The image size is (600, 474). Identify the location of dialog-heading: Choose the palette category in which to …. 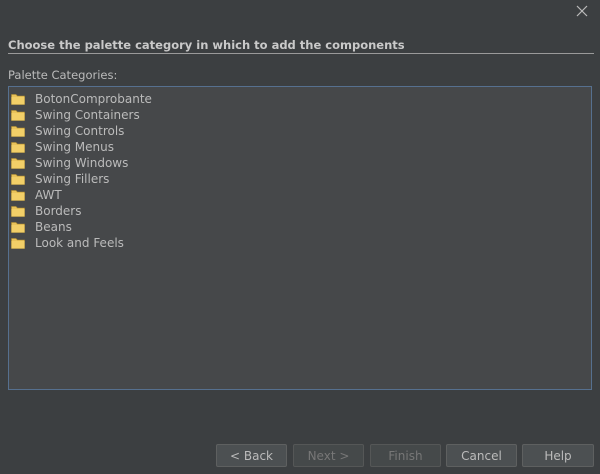
(206, 45).